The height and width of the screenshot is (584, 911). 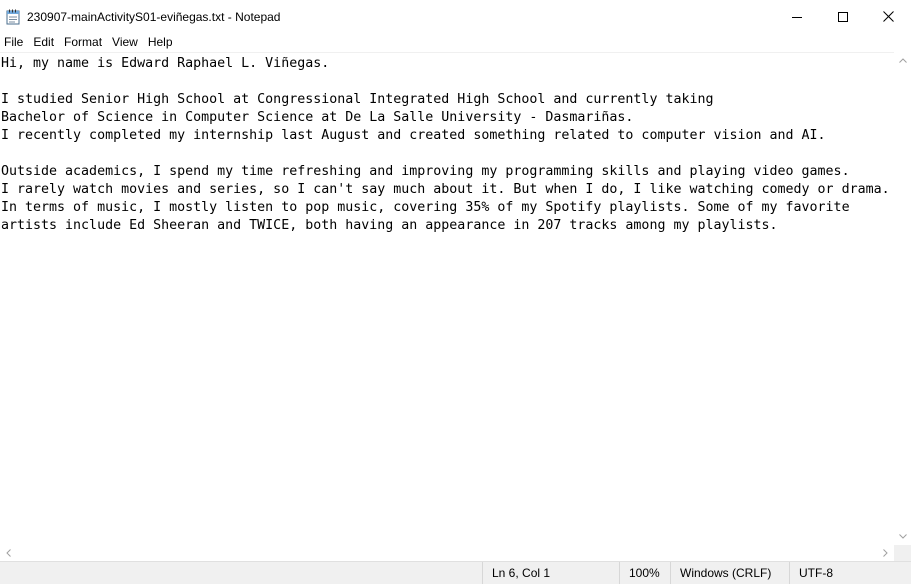 What do you see at coordinates (644, 573) in the screenshot?
I see `zoom-level: 100%` at bounding box center [644, 573].